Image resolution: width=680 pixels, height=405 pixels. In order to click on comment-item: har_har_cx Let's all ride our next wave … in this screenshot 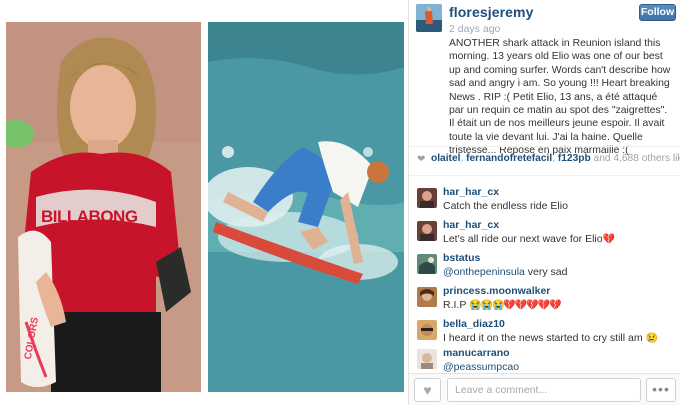, I will do `click(544, 234)`.